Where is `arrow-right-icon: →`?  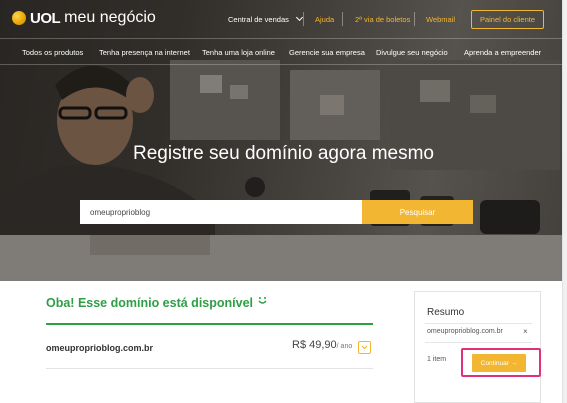 arrow-right-icon: → is located at coordinates (514, 363).